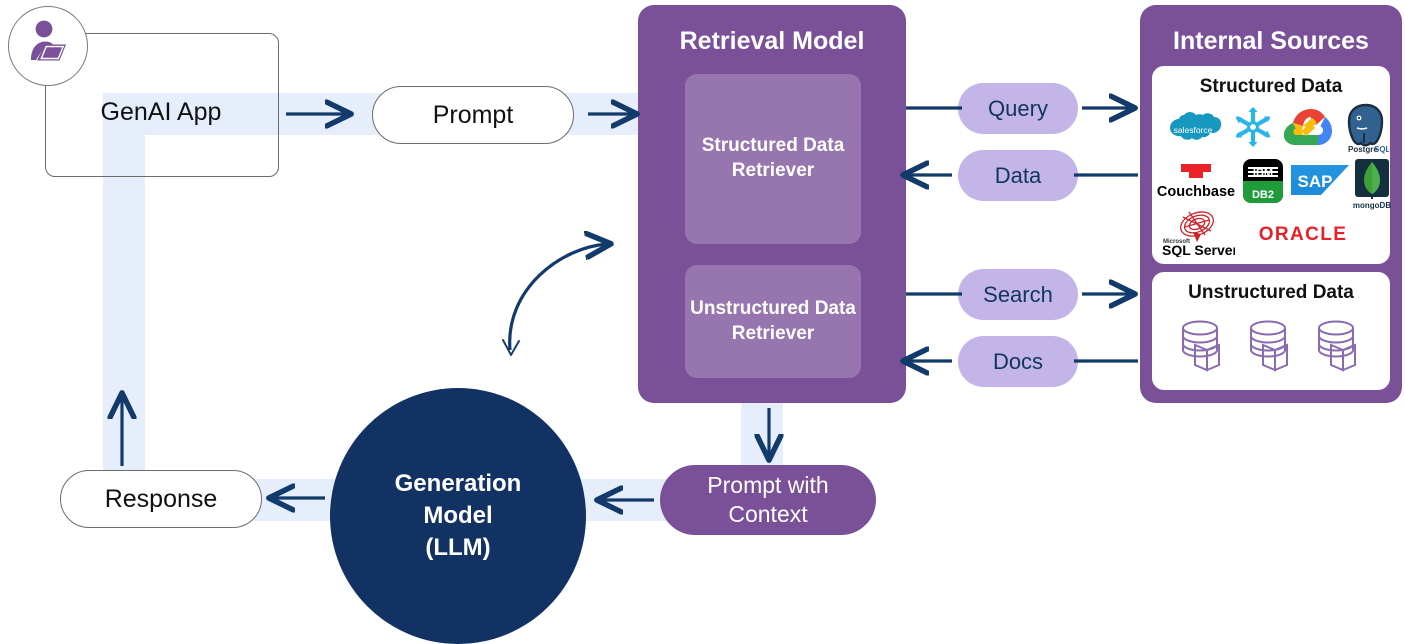  Describe the element at coordinates (1196, 182) in the screenshot. I see `couchbase-logo: Couchbase` at that location.